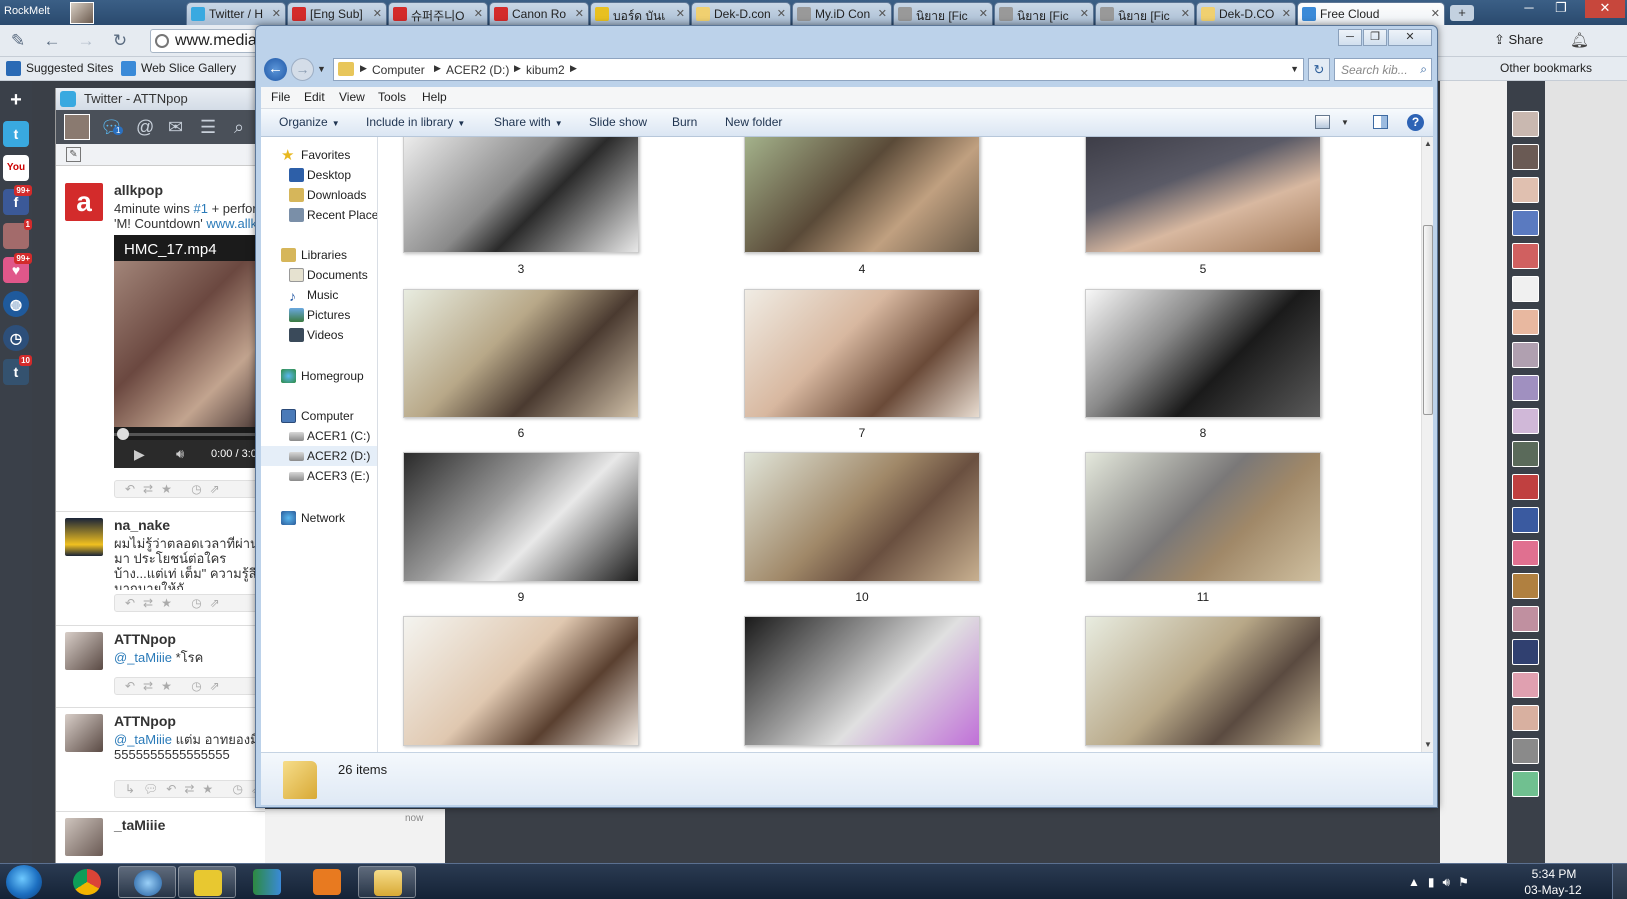  What do you see at coordinates (1423, 69) in the screenshot?
I see `search-icon: ⌕` at bounding box center [1423, 69].